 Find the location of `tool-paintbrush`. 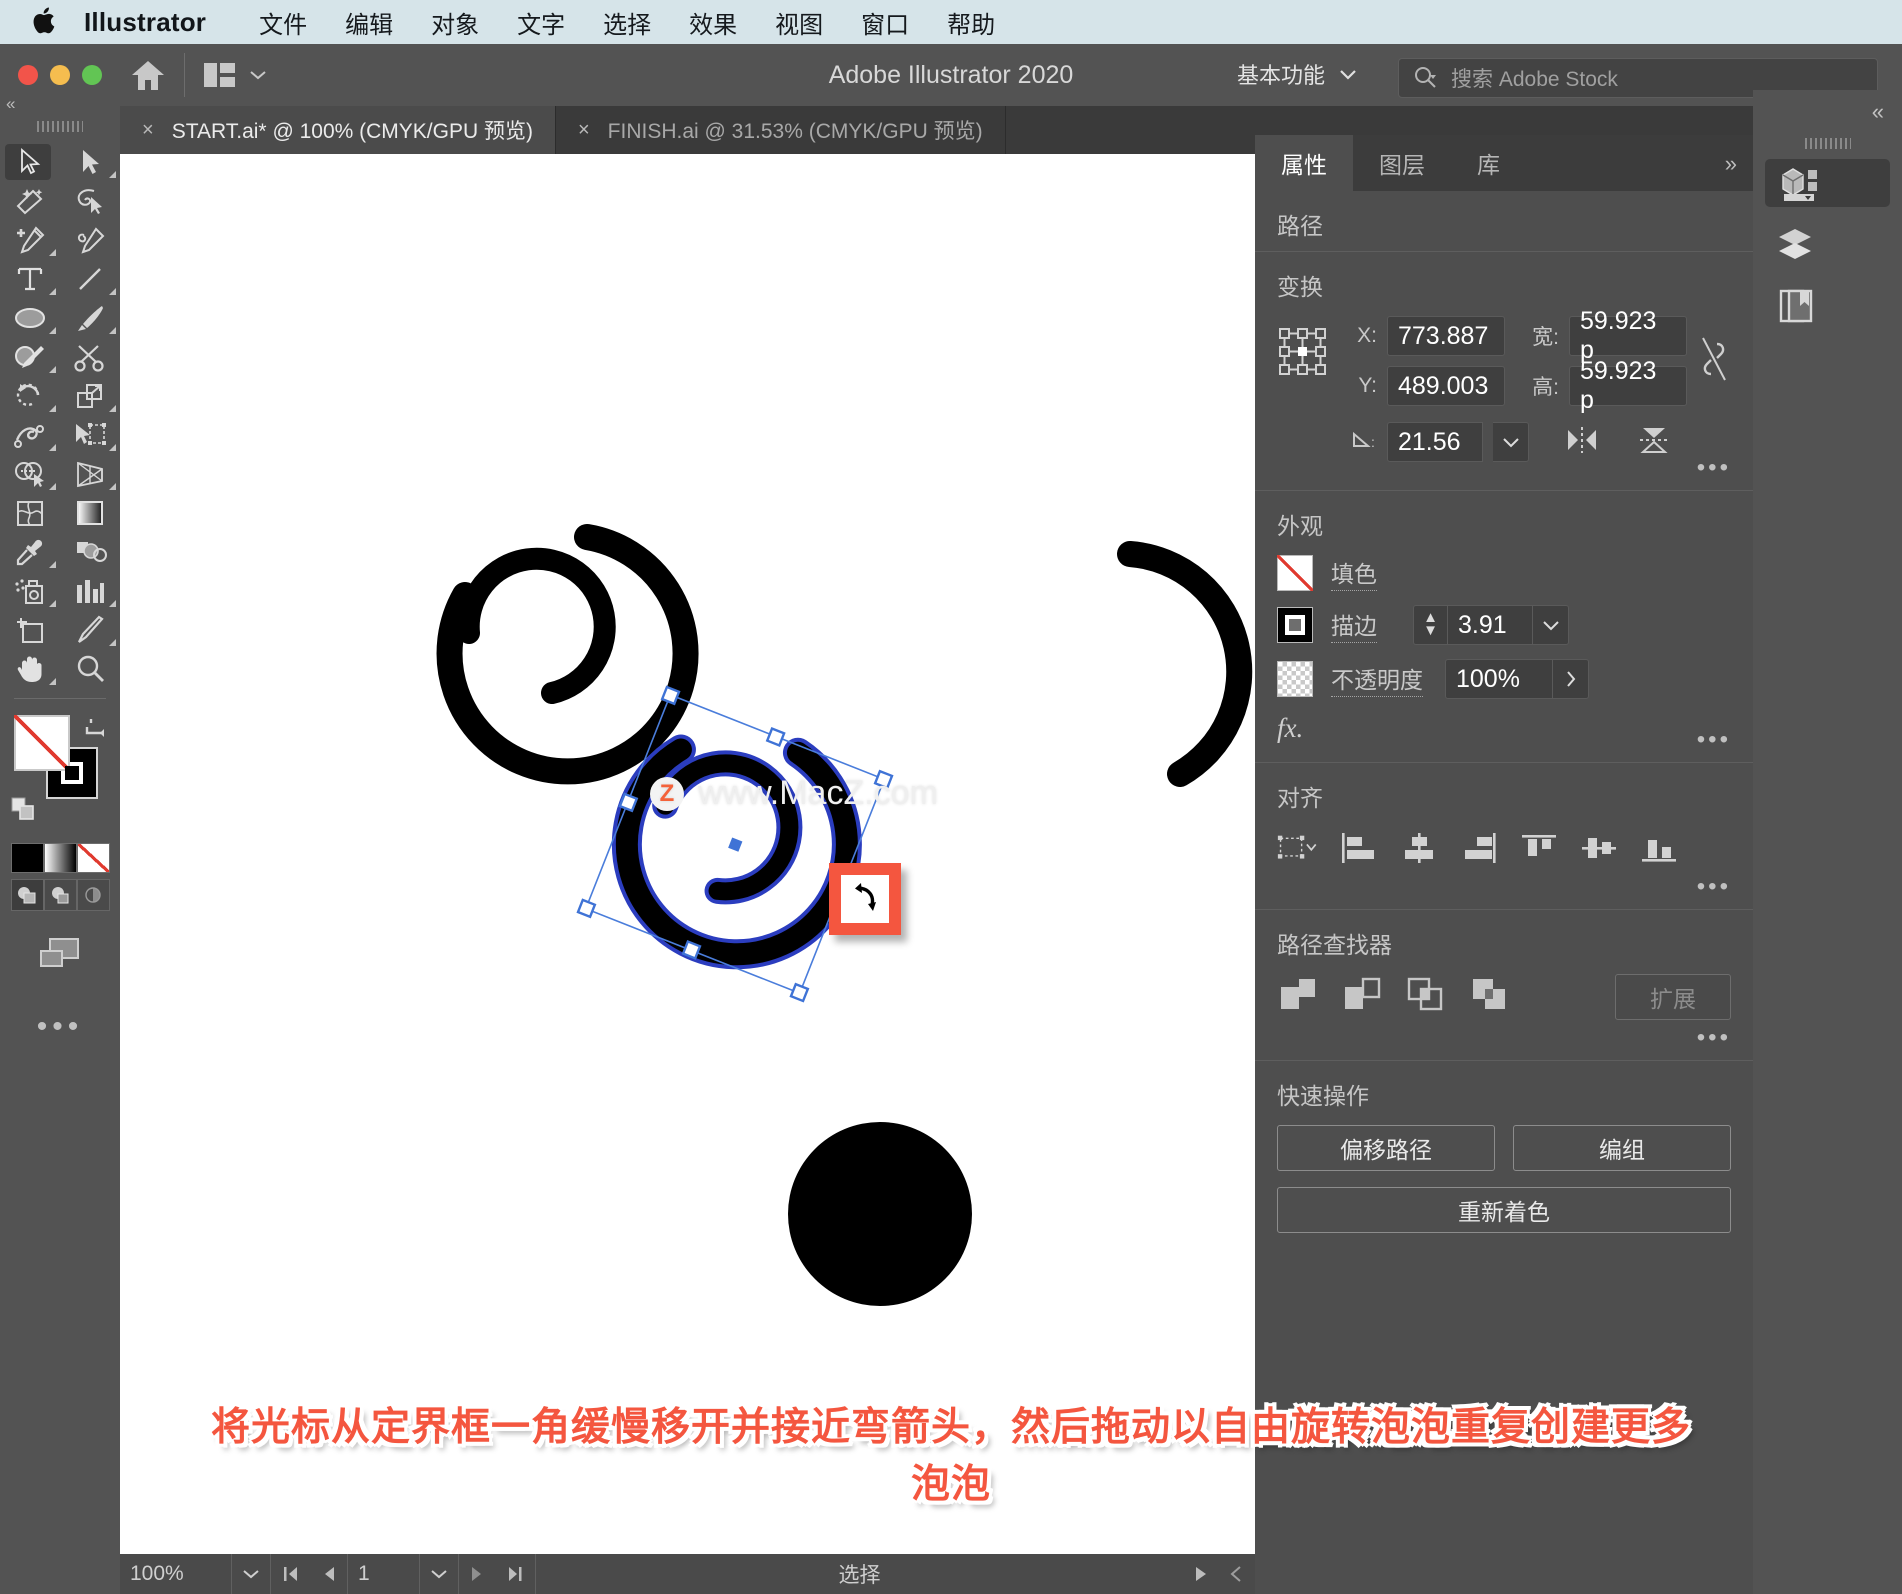

tool-paintbrush is located at coordinates (90, 317).